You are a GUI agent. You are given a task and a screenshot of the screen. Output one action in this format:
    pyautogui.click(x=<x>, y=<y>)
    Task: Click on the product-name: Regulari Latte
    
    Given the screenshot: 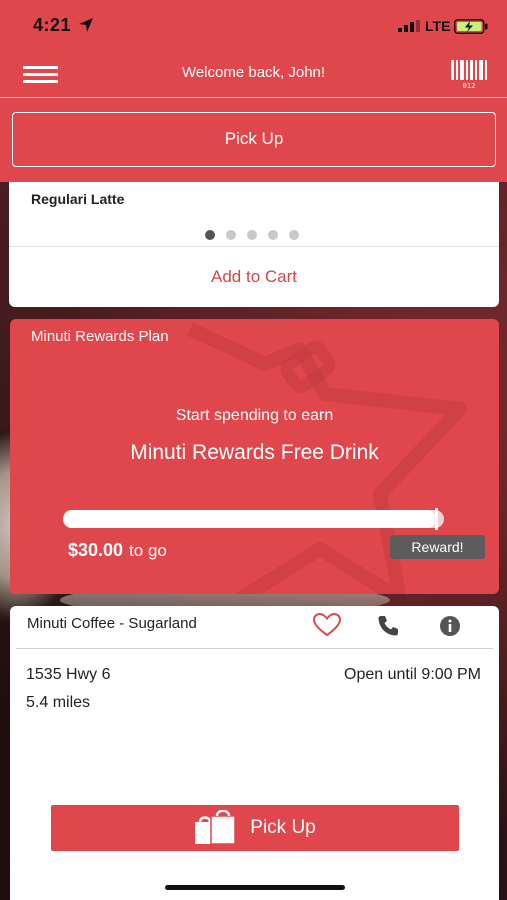 What is the action you would take?
    pyautogui.click(x=78, y=199)
    